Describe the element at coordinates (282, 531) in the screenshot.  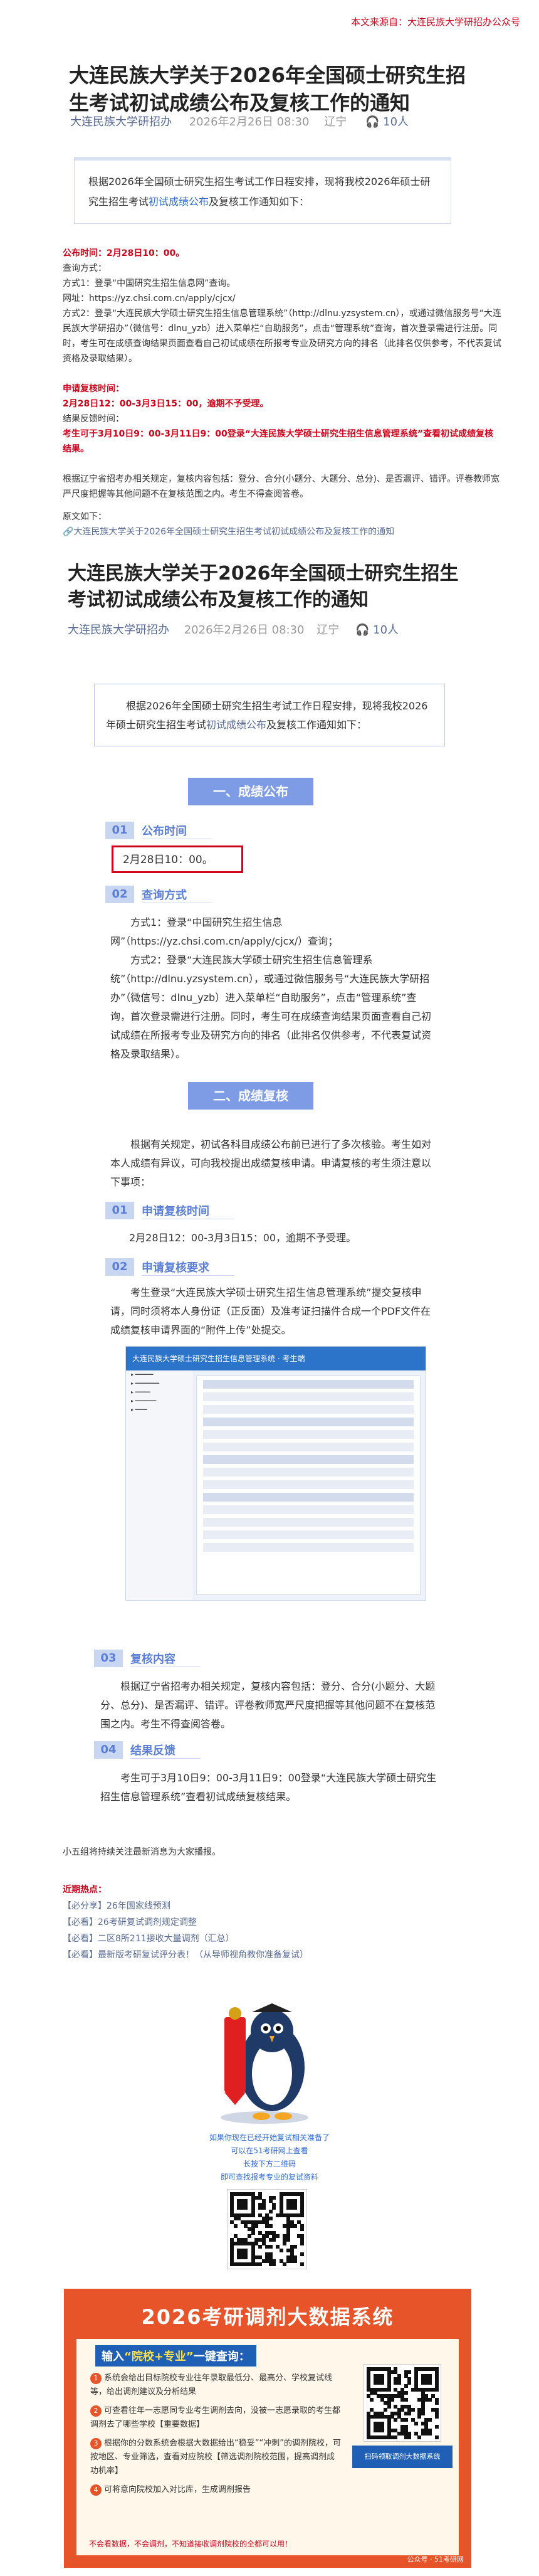
I see `original-link: 🔗大连民族大学关于2026年全国硕士研究生招生考试初试成绩公布及复核工作的通知` at that location.